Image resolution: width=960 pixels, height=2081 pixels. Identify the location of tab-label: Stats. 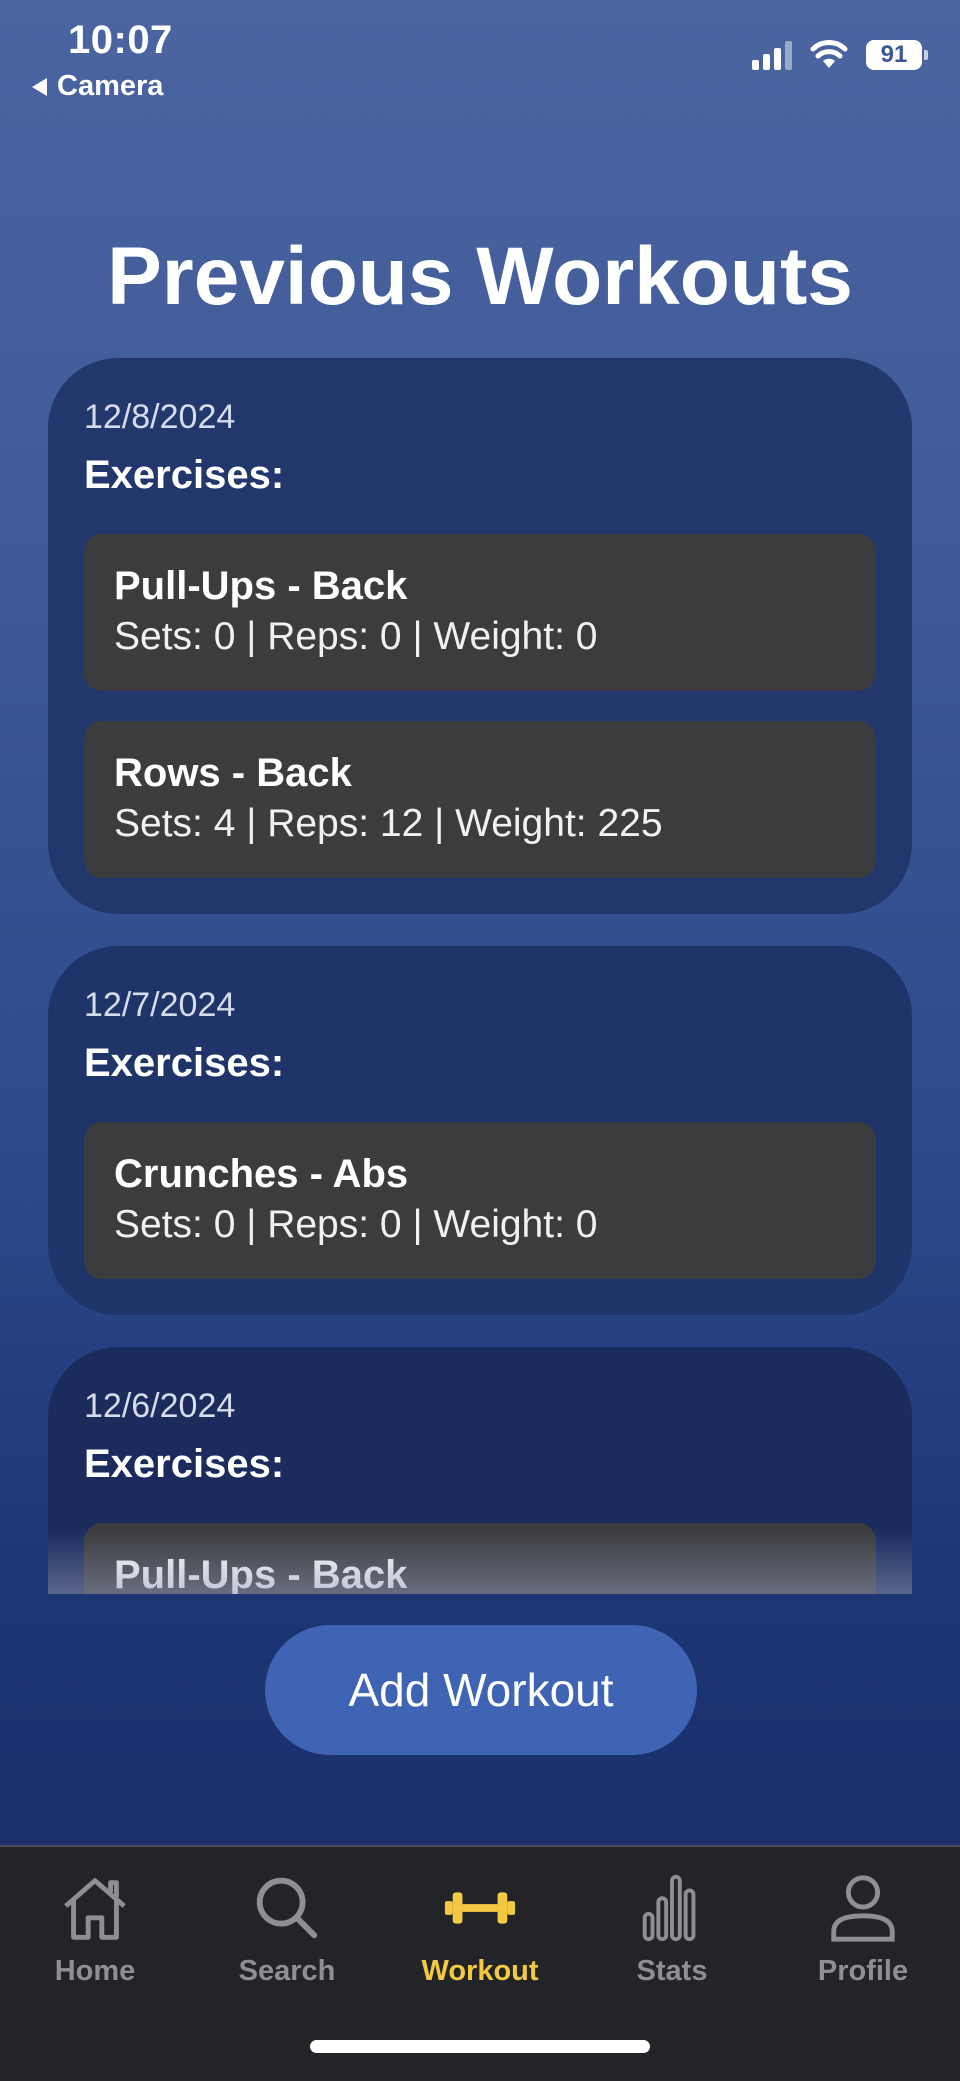
(672, 1971).